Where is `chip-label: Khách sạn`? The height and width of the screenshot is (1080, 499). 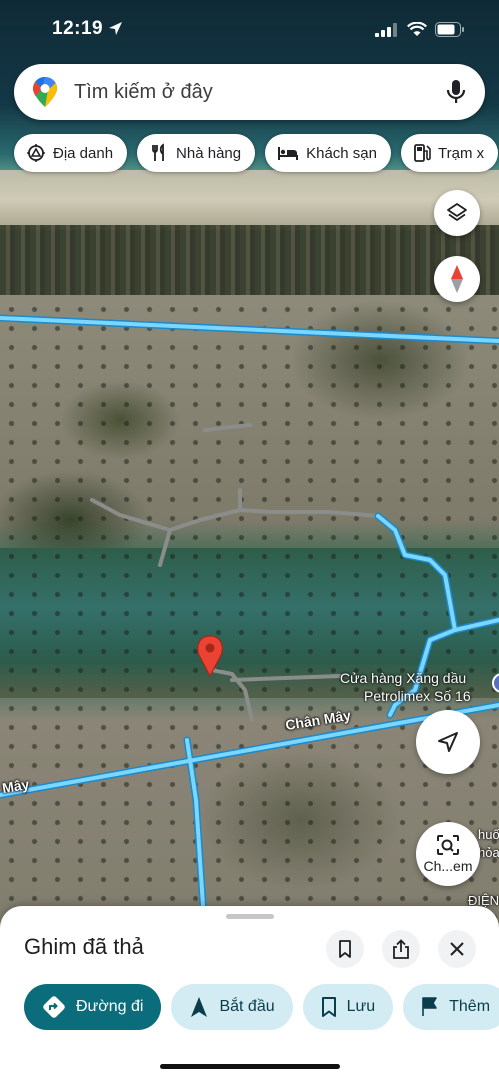
chip-label: Khách sạn is located at coordinates (341, 153).